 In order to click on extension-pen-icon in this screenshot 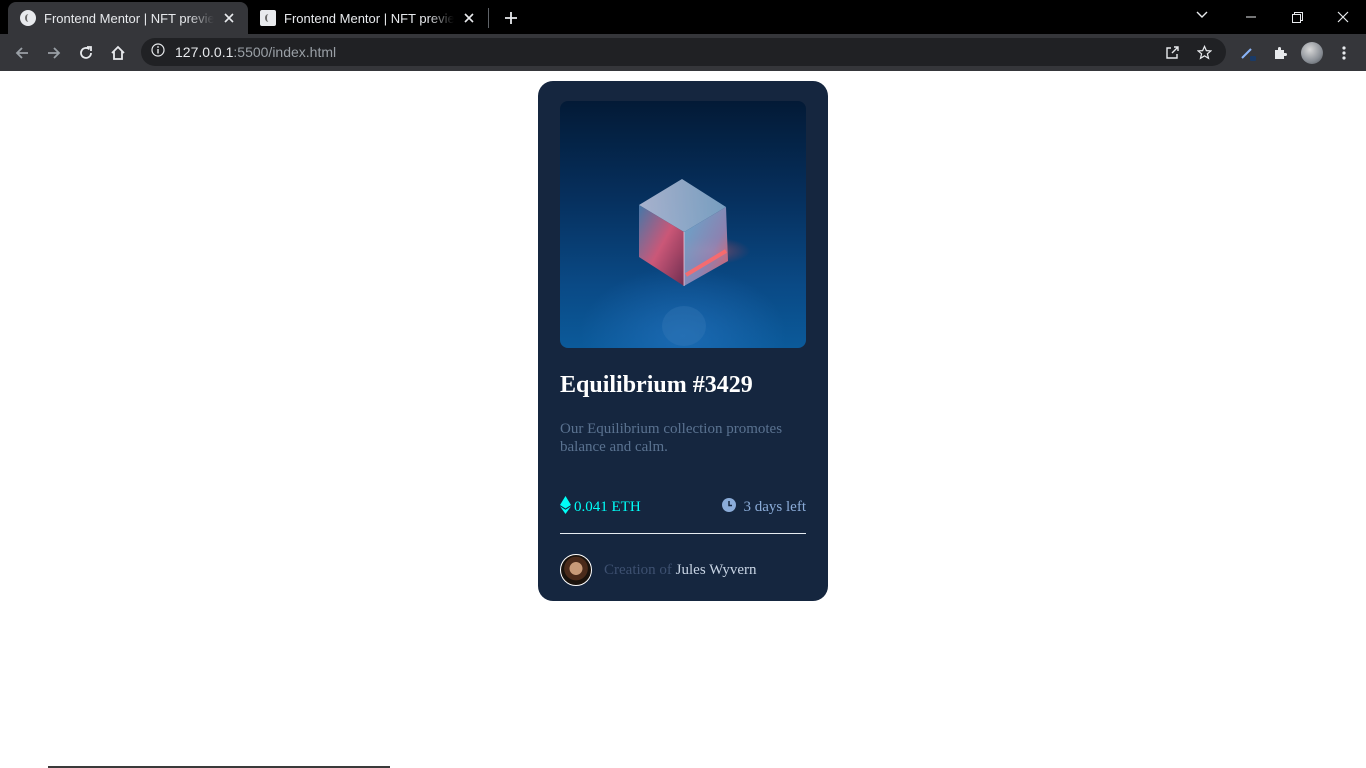, I will do `click(1248, 53)`.